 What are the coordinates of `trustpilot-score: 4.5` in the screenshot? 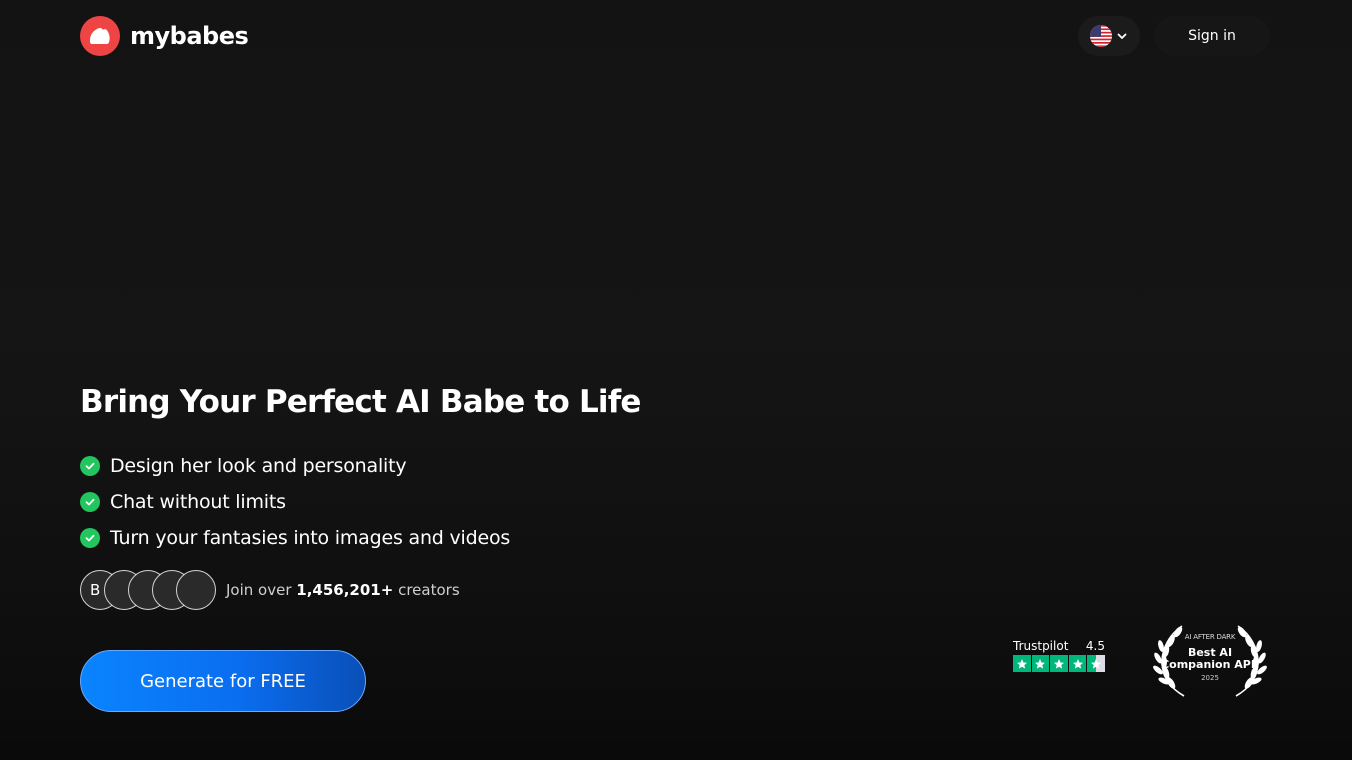 It's located at (1095, 646).